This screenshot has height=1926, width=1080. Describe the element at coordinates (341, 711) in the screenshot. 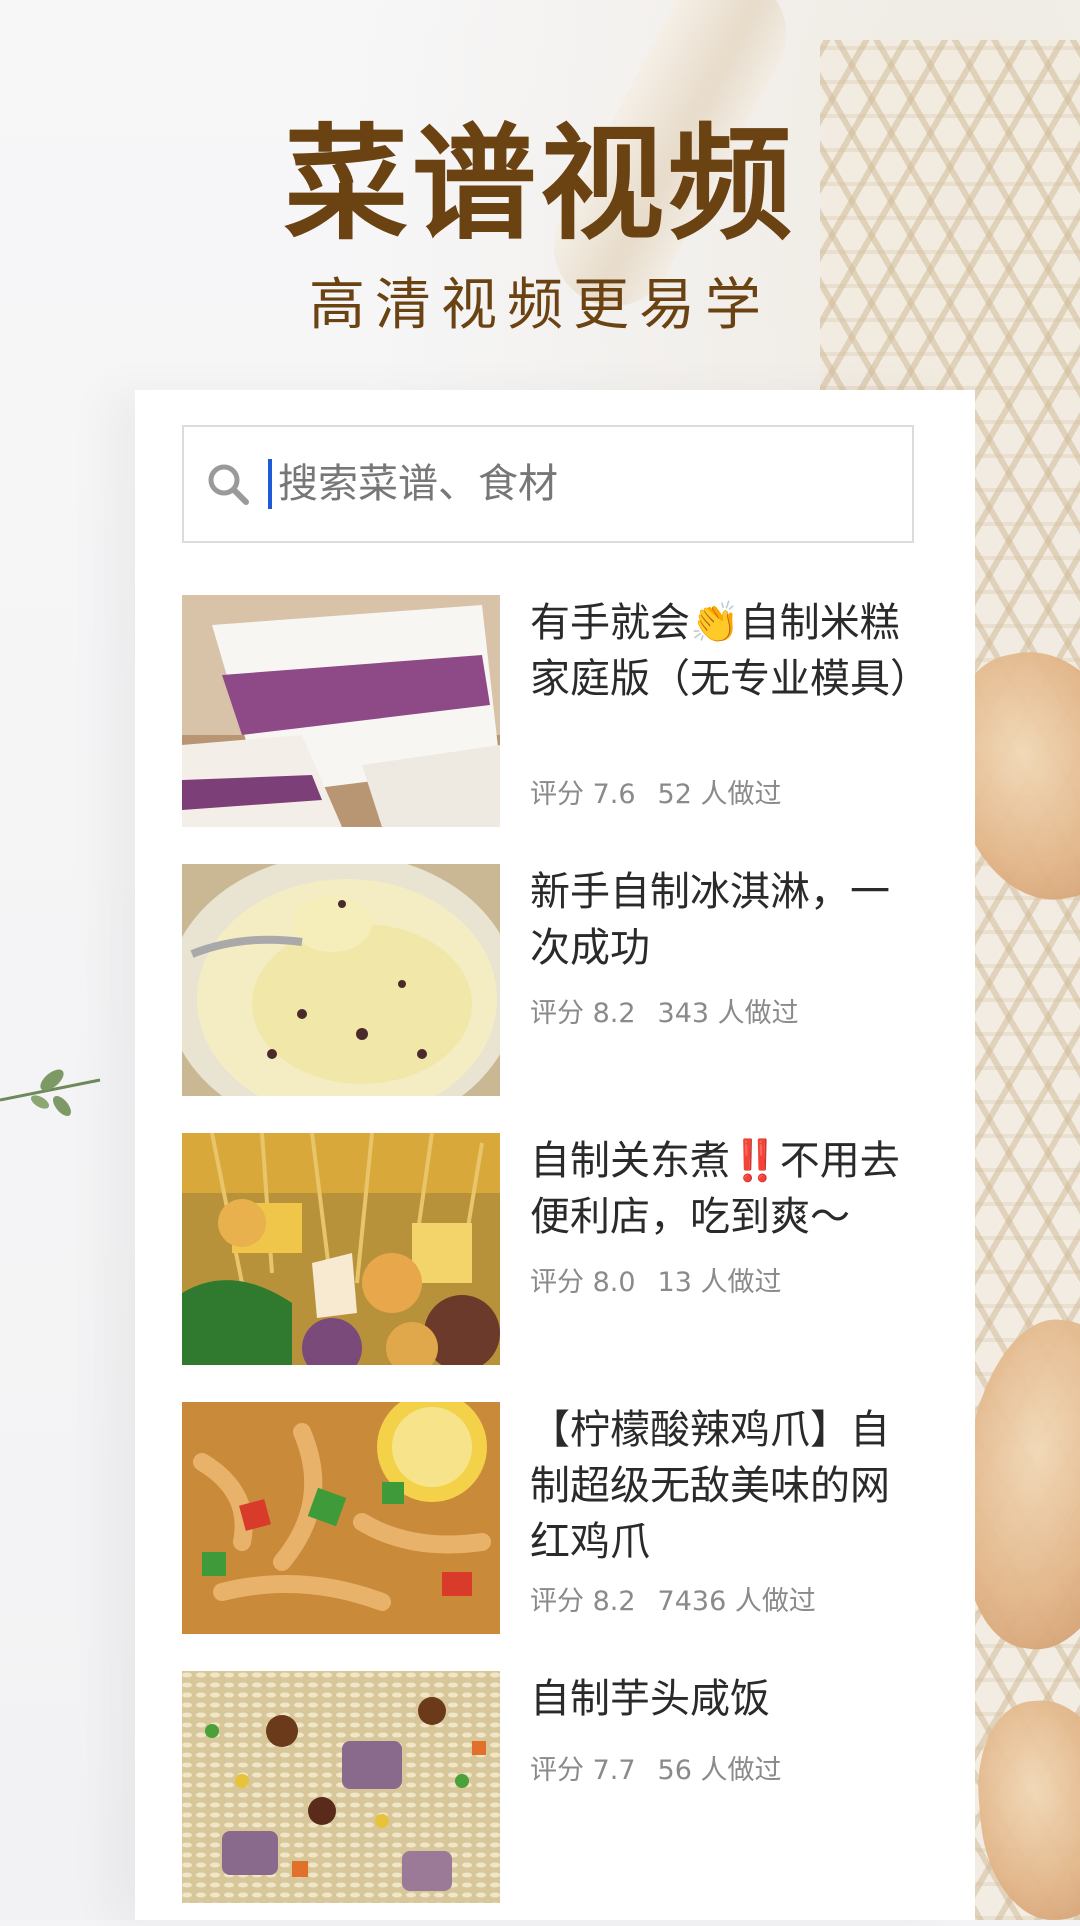

I see `rice-cake-photo` at that location.